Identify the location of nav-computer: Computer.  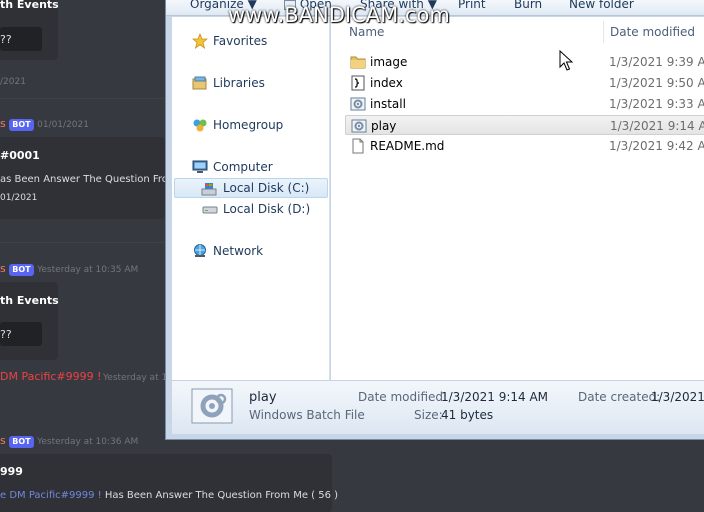
(251, 167).